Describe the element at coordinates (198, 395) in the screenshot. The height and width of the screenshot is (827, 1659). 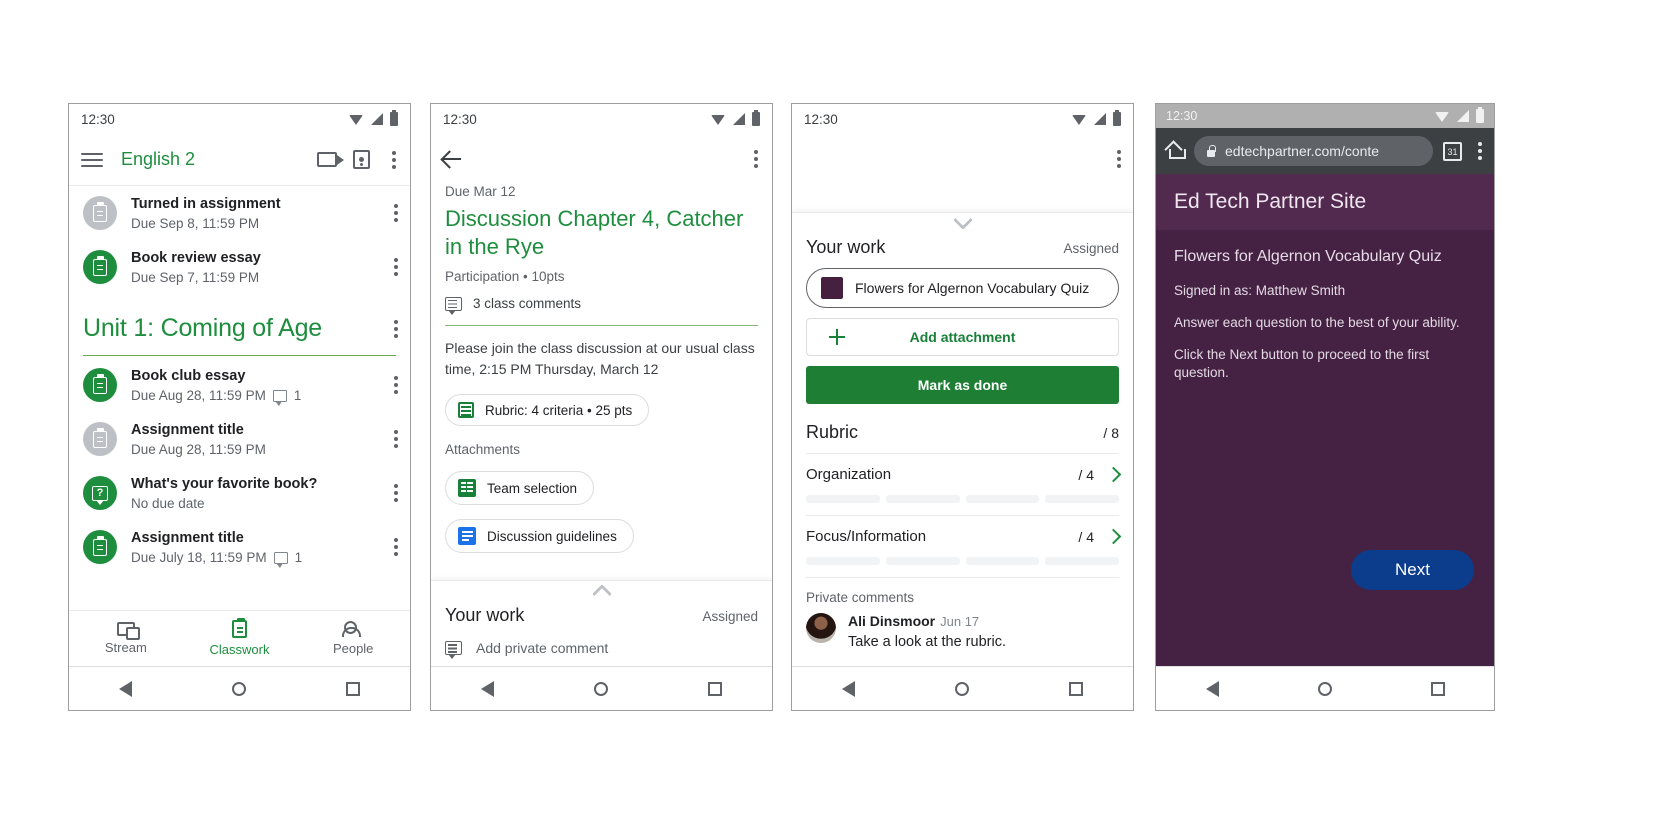
I see `due-date: Due Aug 28, 11:59 PM` at that location.